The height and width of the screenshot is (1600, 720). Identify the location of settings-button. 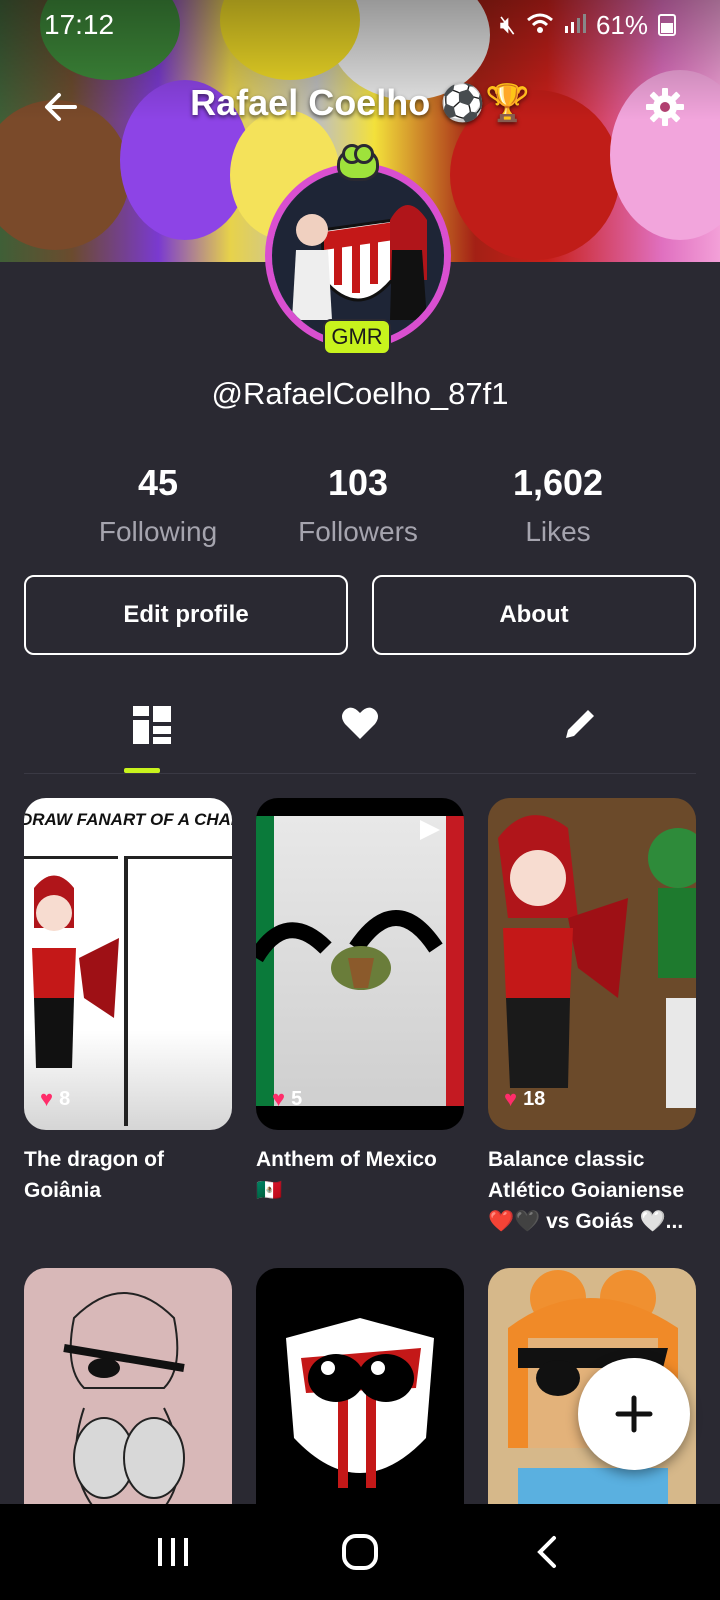
(665, 107).